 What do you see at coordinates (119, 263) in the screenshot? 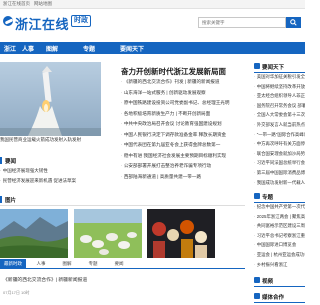
I see `tab-yaowen: 要闻` at bounding box center [119, 263].